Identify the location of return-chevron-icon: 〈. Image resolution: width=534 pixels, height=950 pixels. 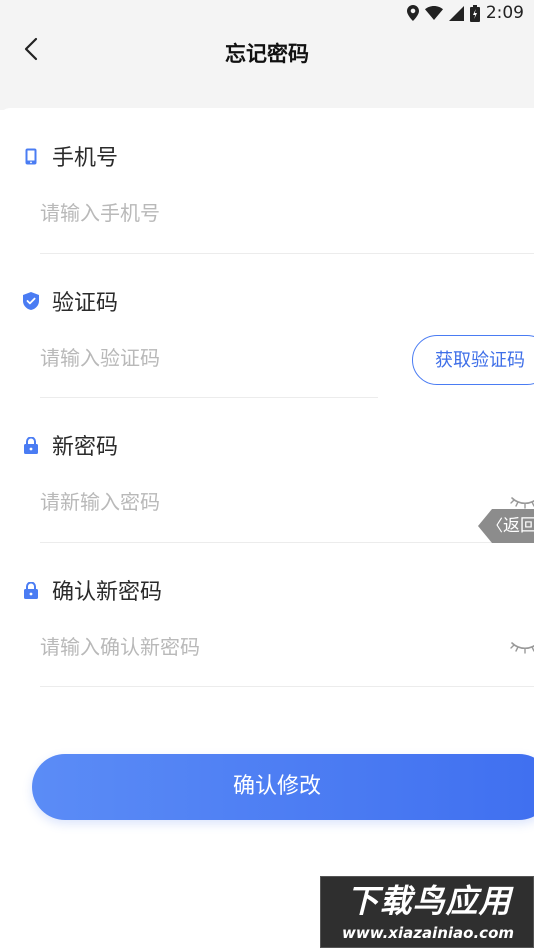
(495, 525).